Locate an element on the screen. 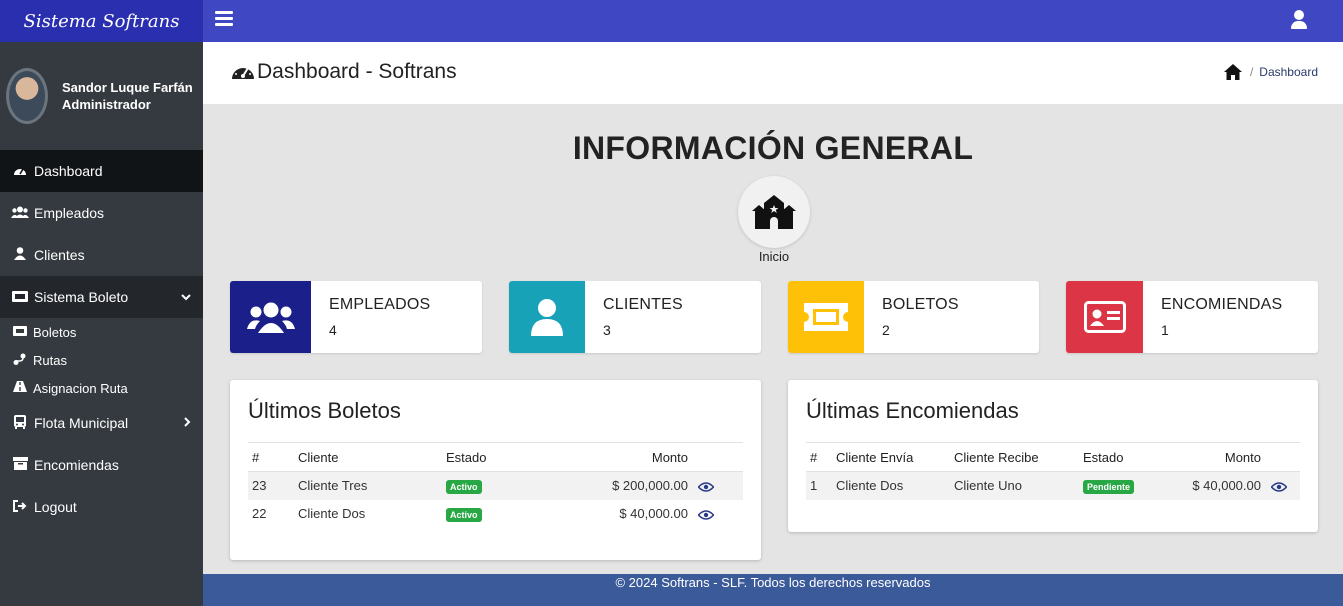 The height and width of the screenshot is (606, 1343). sidebar-subitem-label: Rutas is located at coordinates (50, 360).